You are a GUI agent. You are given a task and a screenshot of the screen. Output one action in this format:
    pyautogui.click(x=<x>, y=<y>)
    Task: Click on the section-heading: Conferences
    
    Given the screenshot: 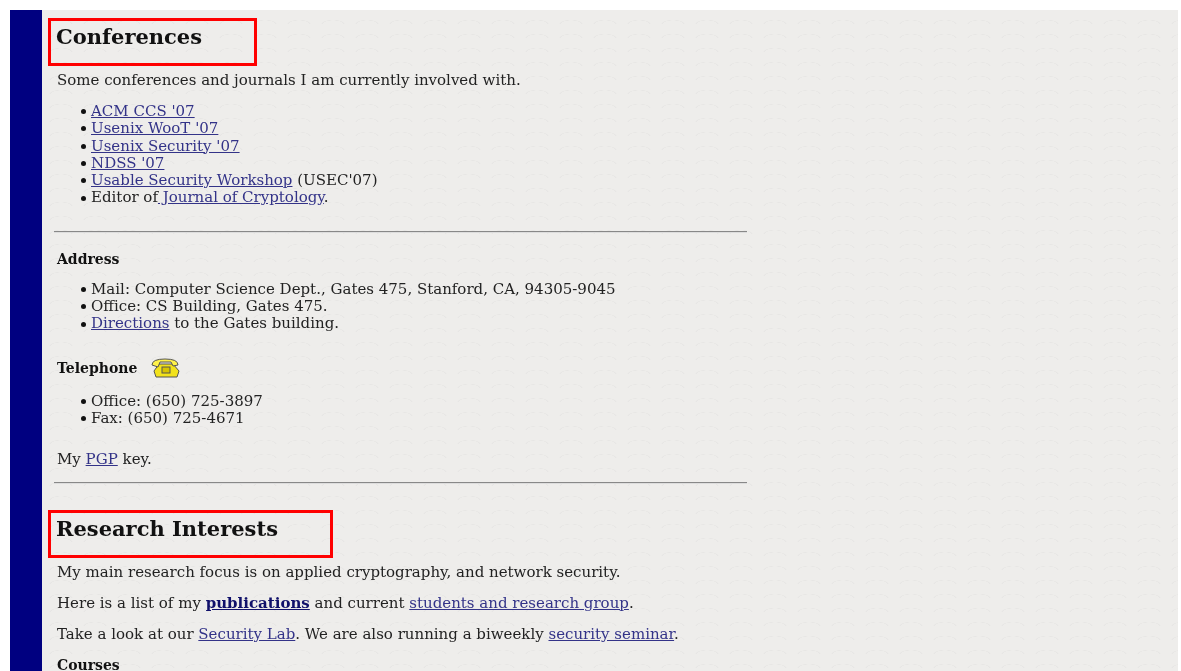 What is the action you would take?
    pyautogui.click(x=129, y=36)
    